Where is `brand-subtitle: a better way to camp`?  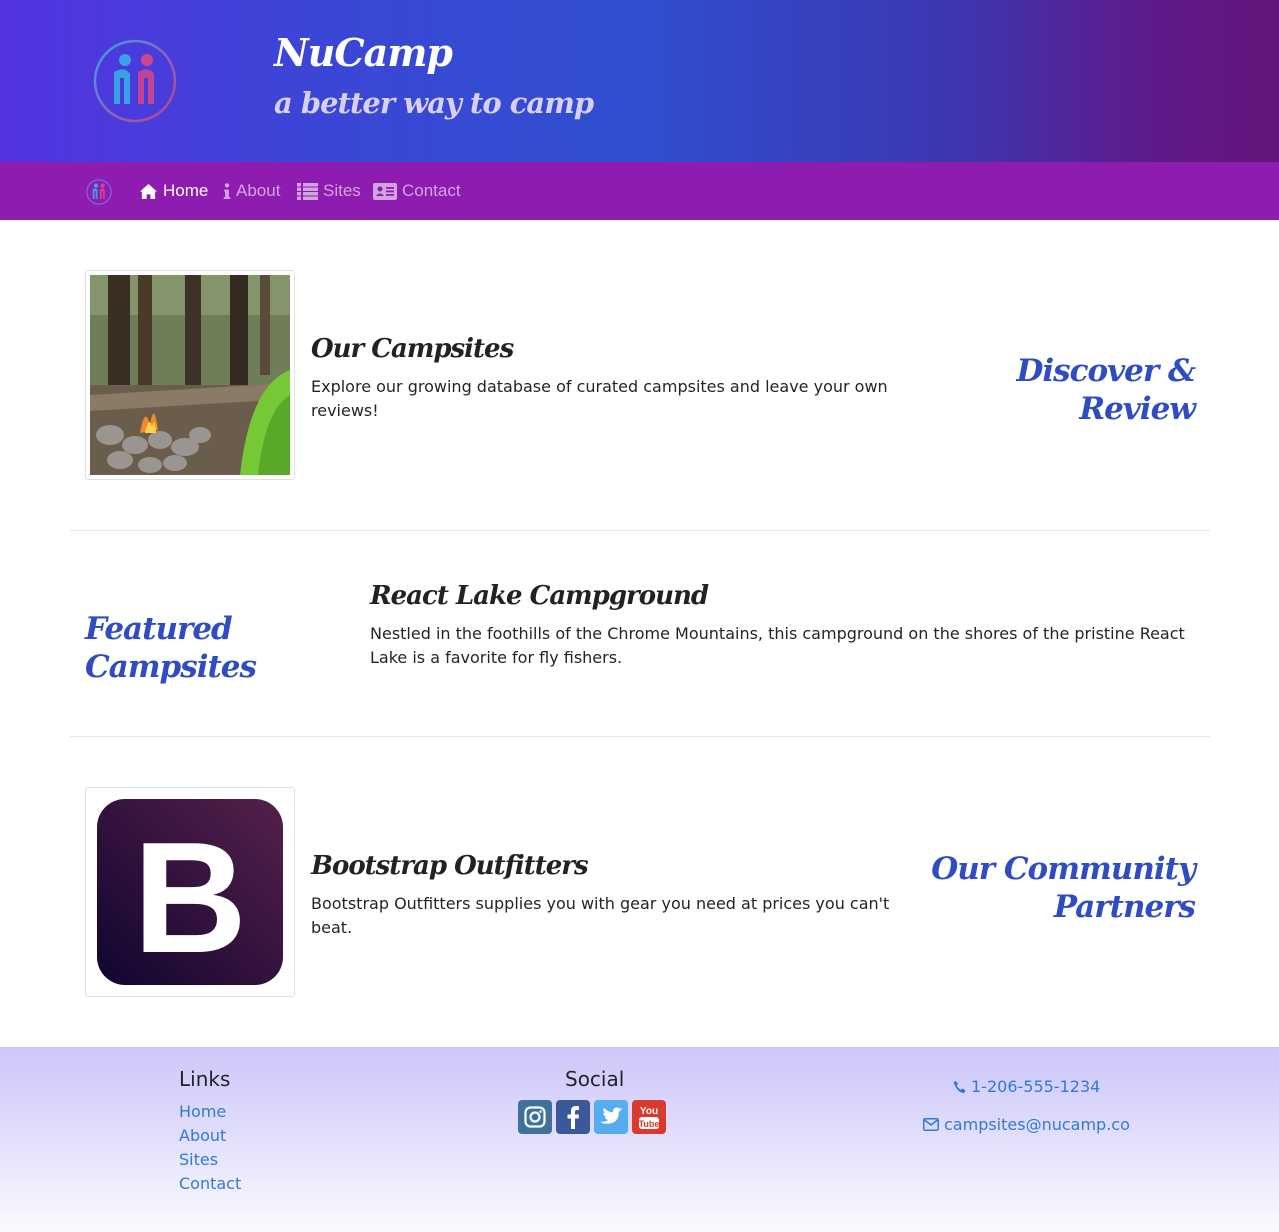 brand-subtitle: a better way to camp is located at coordinates (434, 103).